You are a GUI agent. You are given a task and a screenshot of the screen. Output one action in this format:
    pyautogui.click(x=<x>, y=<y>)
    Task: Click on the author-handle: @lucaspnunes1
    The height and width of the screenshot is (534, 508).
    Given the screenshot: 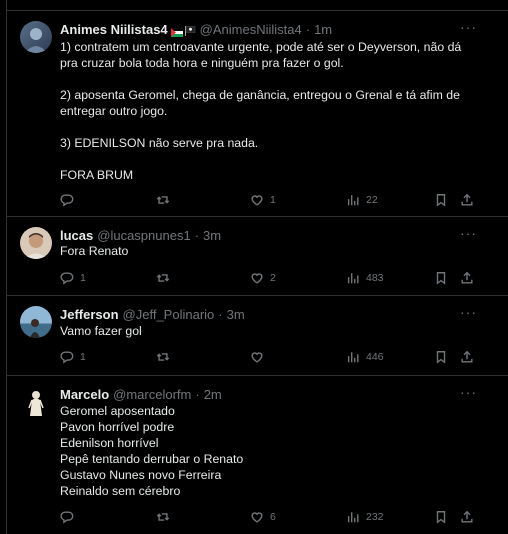 What is the action you would take?
    pyautogui.click(x=143, y=235)
    